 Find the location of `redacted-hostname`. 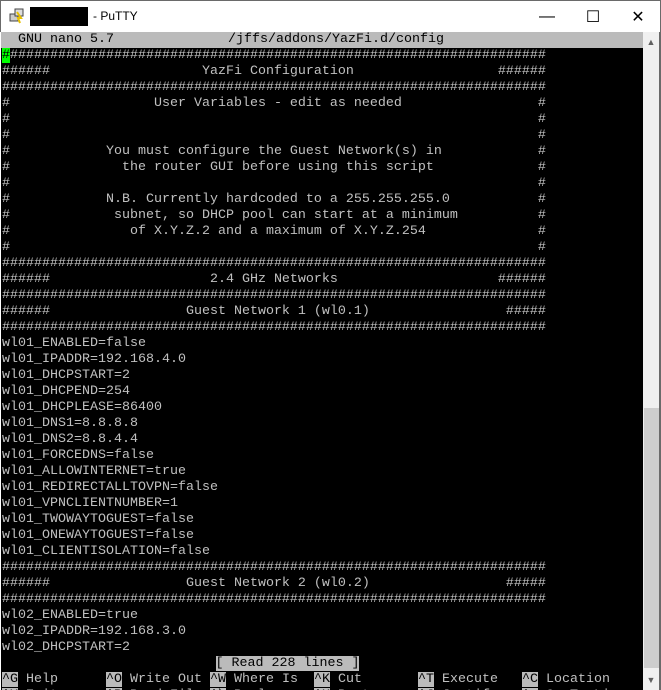

redacted-hostname is located at coordinates (59, 16).